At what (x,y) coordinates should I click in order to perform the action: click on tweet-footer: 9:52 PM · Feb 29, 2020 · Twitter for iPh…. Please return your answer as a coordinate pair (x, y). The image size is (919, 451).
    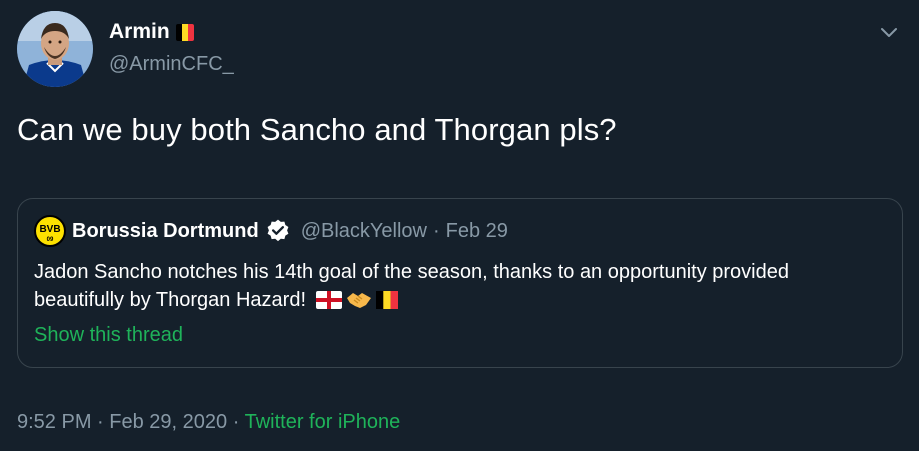
    Looking at the image, I should click on (208, 422).